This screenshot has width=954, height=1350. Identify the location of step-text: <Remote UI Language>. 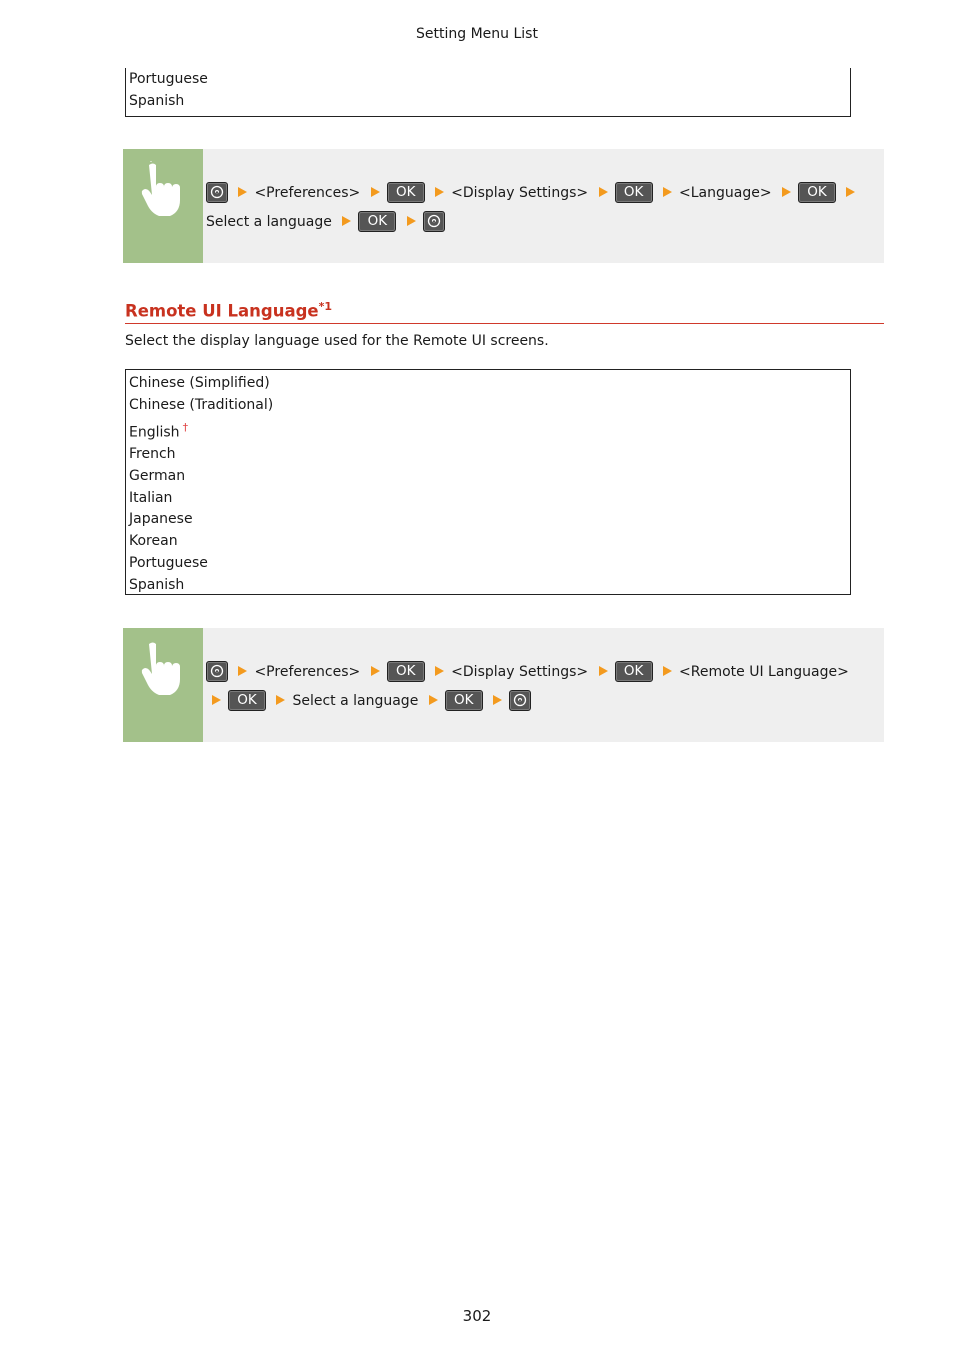
(764, 672).